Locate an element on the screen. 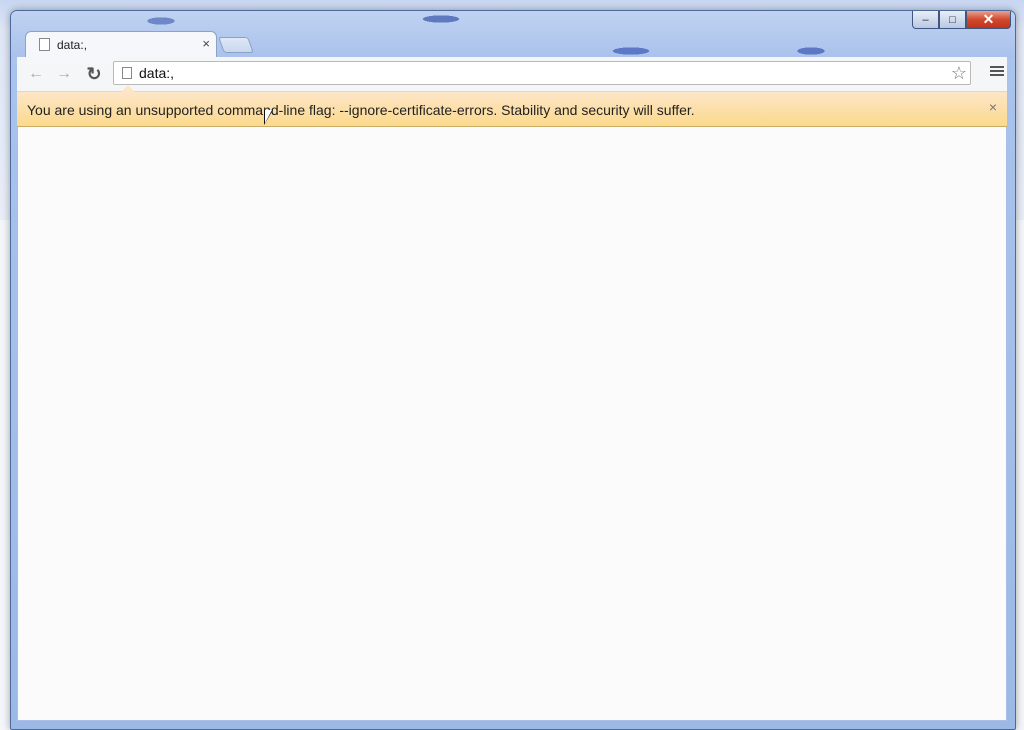 This screenshot has height=730, width=1024. back-button: ← is located at coordinates (36, 74).